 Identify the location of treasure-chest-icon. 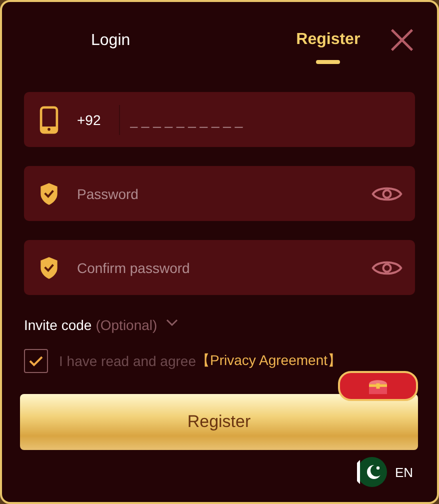
(378, 386).